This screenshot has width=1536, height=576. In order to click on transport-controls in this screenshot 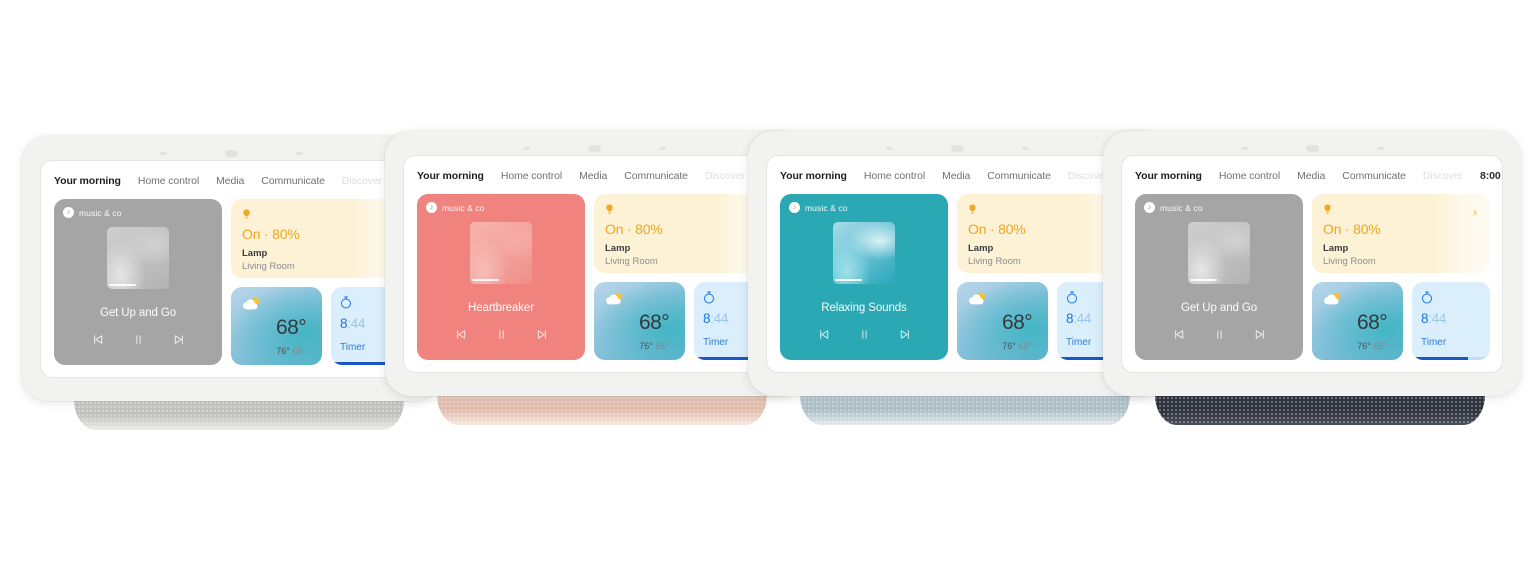, I will do `click(501, 334)`.